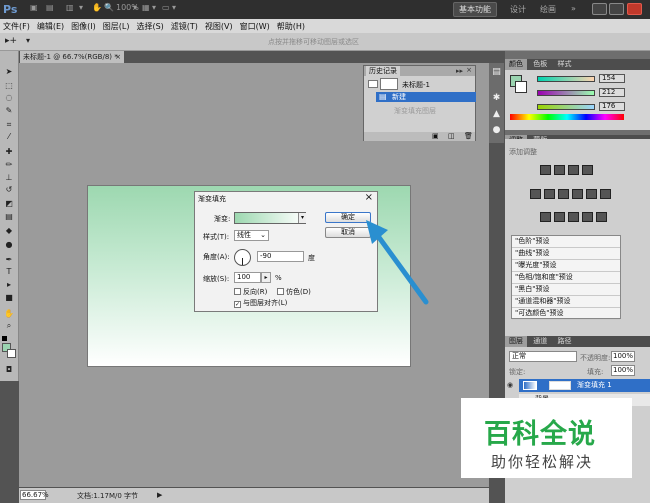 Image resolution: width=650 pixels, height=503 pixels. What do you see at coordinates (459, 71) in the screenshot?
I see `history-collapse-icon: ▸▸` at bounding box center [459, 71].